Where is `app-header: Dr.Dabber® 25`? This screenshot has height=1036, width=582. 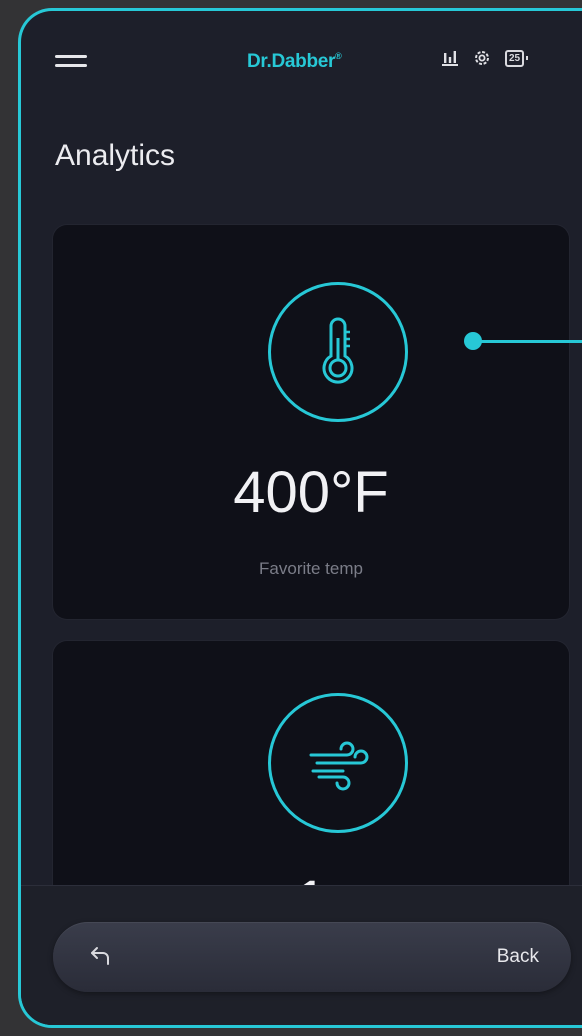 app-header: Dr.Dabber® 25 is located at coordinates (301, 61).